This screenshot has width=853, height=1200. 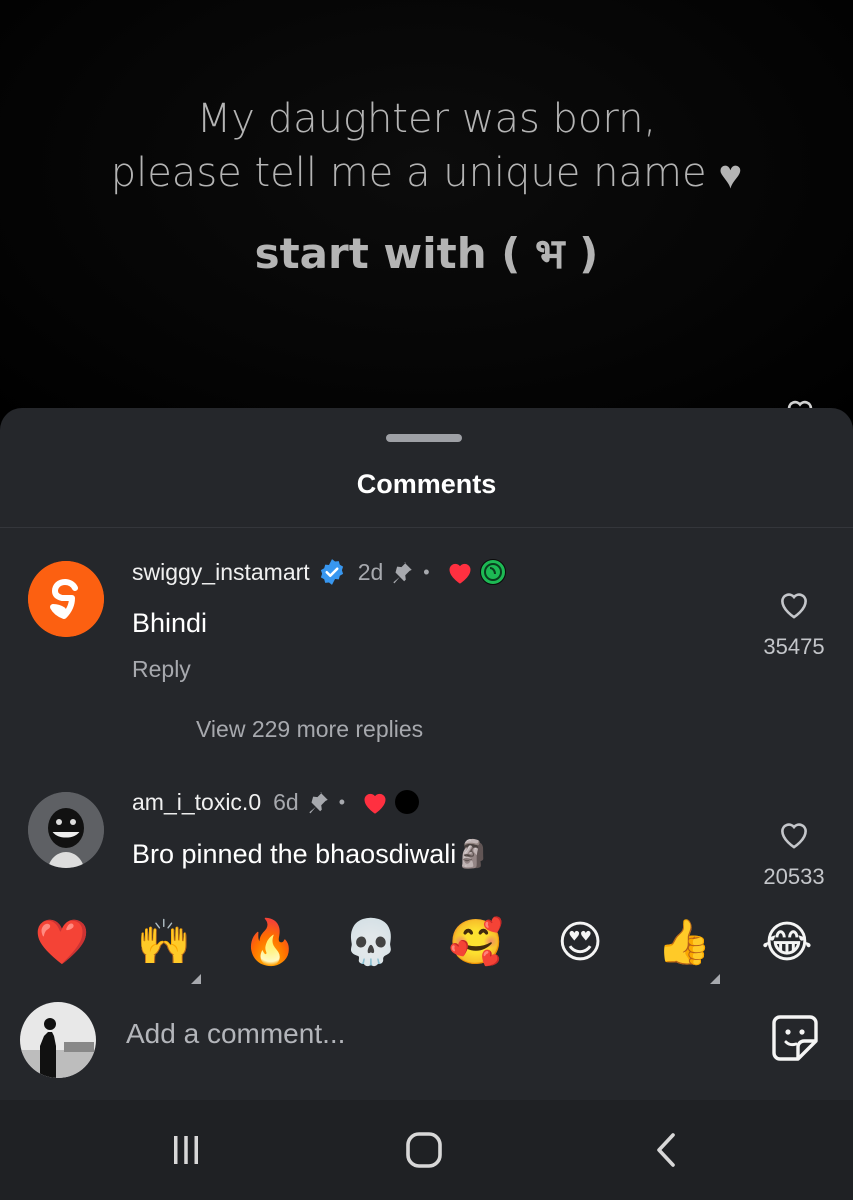 I want to click on comment-text: Bro pinned the bhaosdiwali🗿, so click(x=311, y=854).